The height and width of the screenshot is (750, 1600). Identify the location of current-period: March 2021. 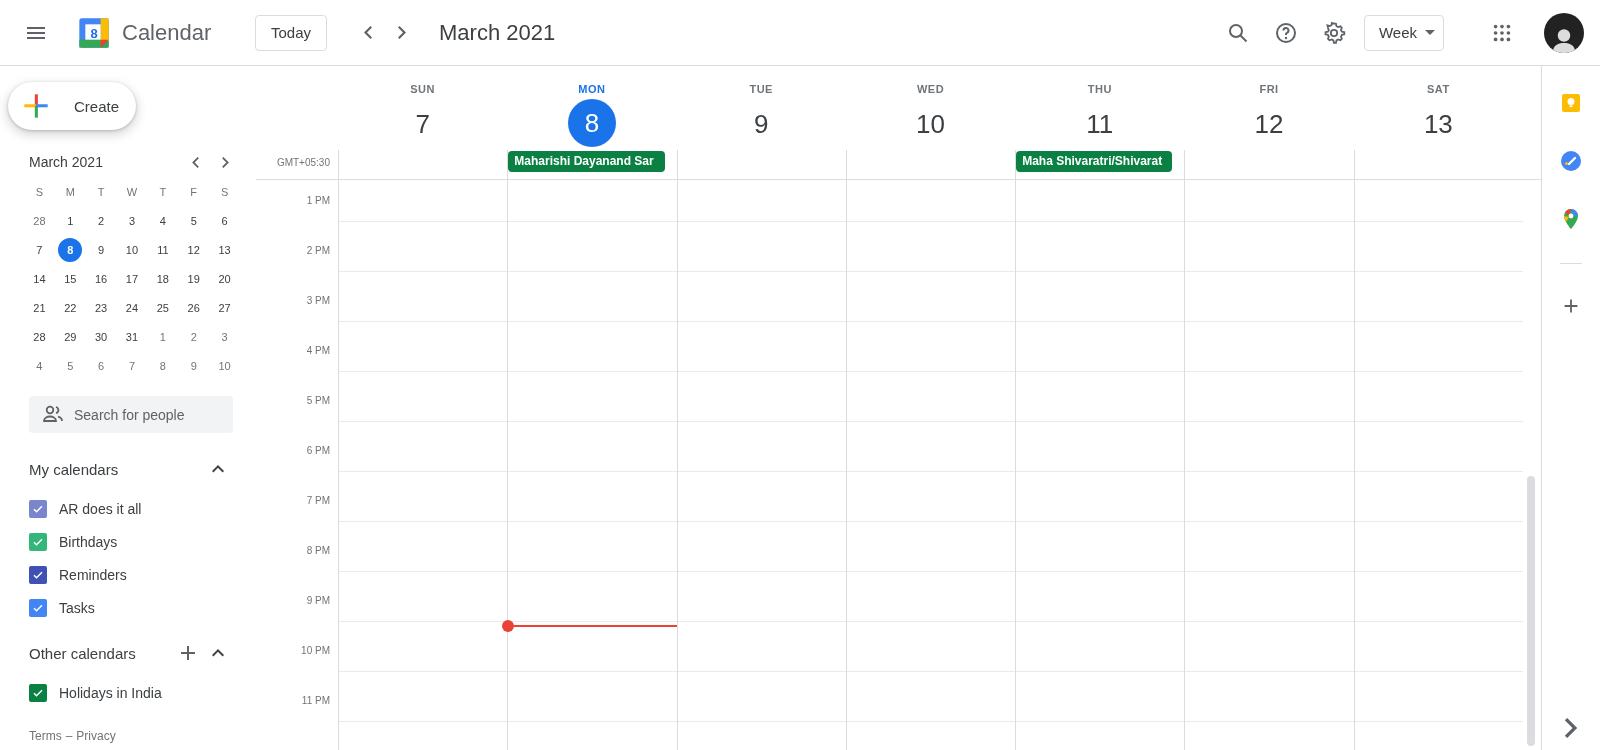
(497, 32).